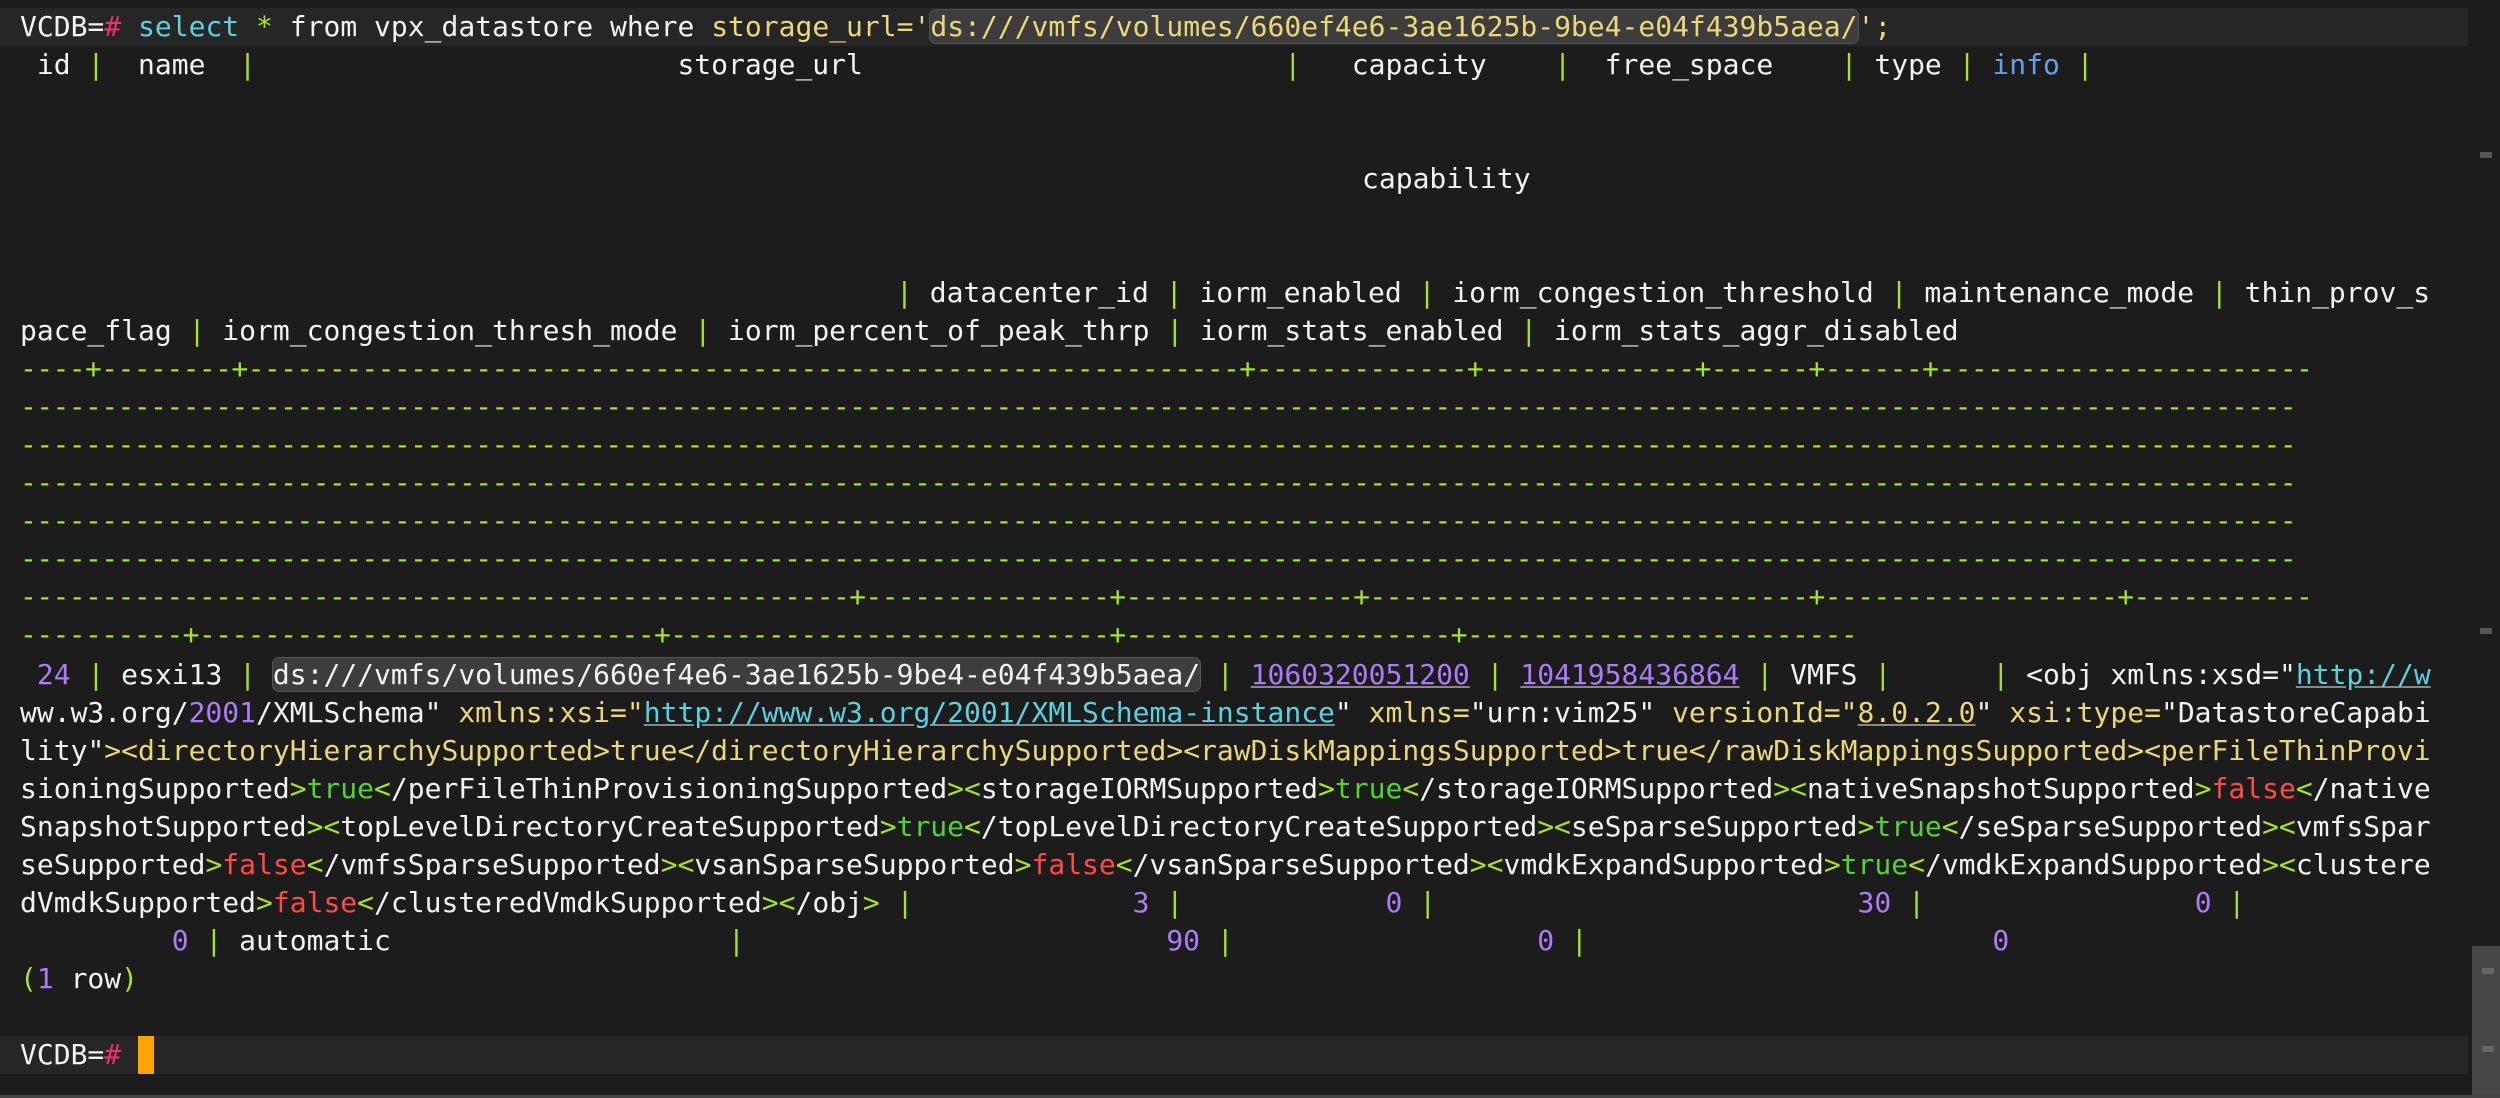  I want to click on xsd-url-part3: /XMLSchema, so click(340, 712).